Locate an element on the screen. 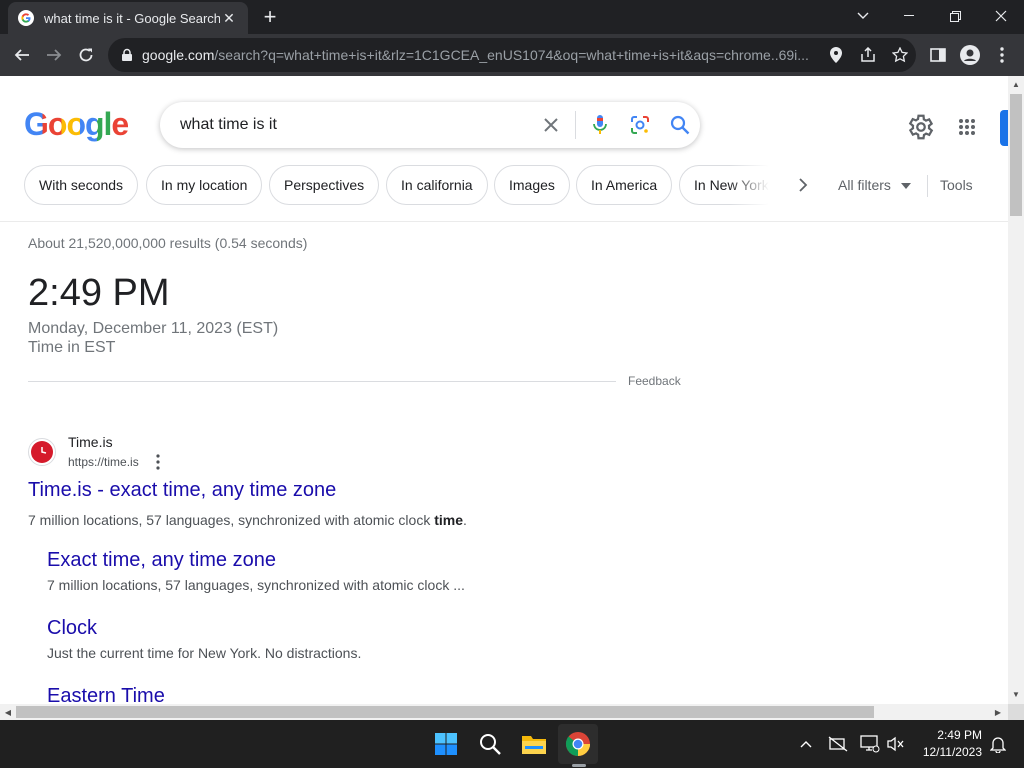  scroll-left-arrow-icon: ◀ is located at coordinates (8, 712).